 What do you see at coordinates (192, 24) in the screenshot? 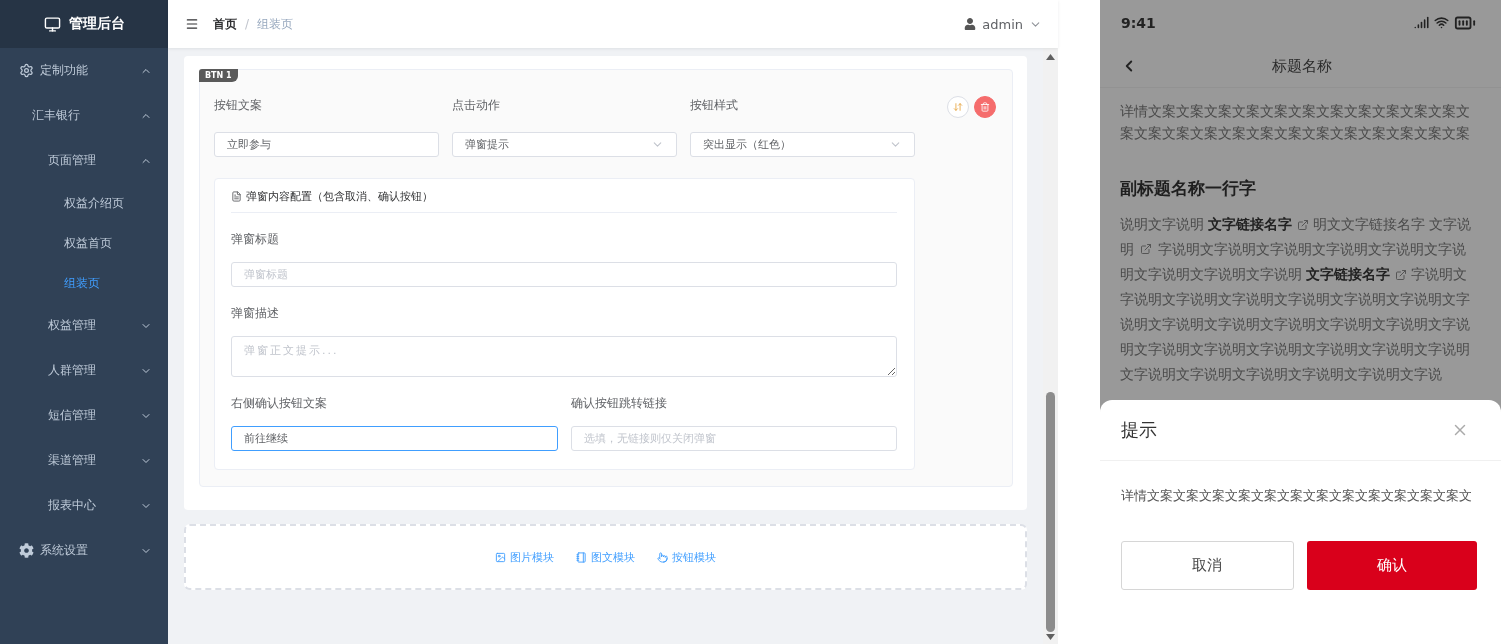
I see `menu-icon` at bounding box center [192, 24].